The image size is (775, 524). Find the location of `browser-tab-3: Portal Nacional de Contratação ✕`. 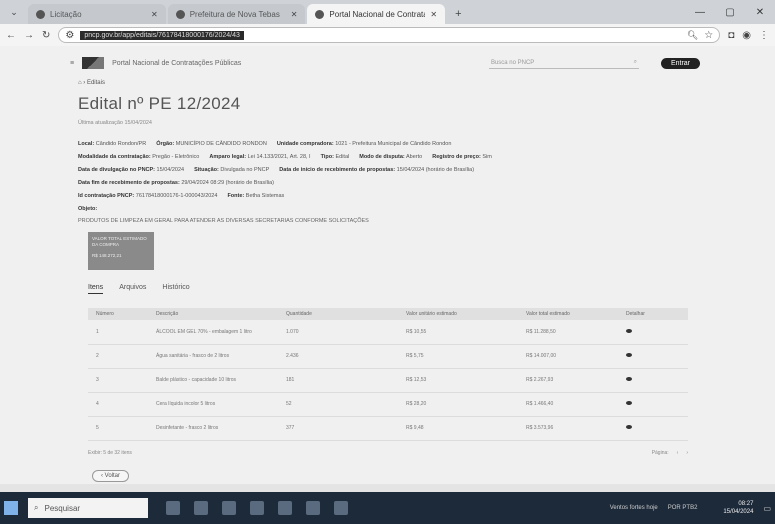

browser-tab-3: Portal Nacional de Contratação ✕ is located at coordinates (376, 14).